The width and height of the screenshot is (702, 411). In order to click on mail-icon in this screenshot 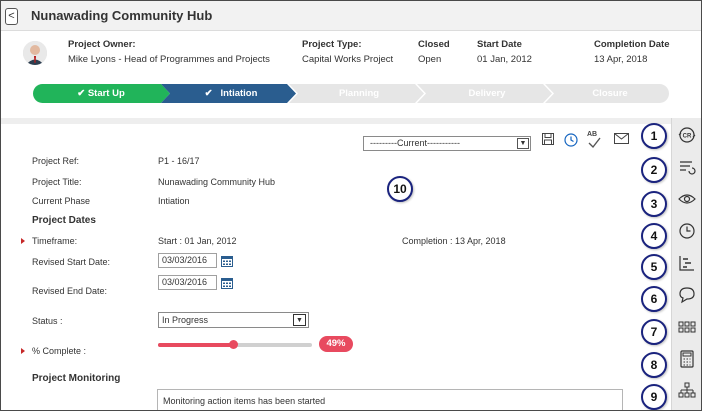, I will do `click(621, 138)`.